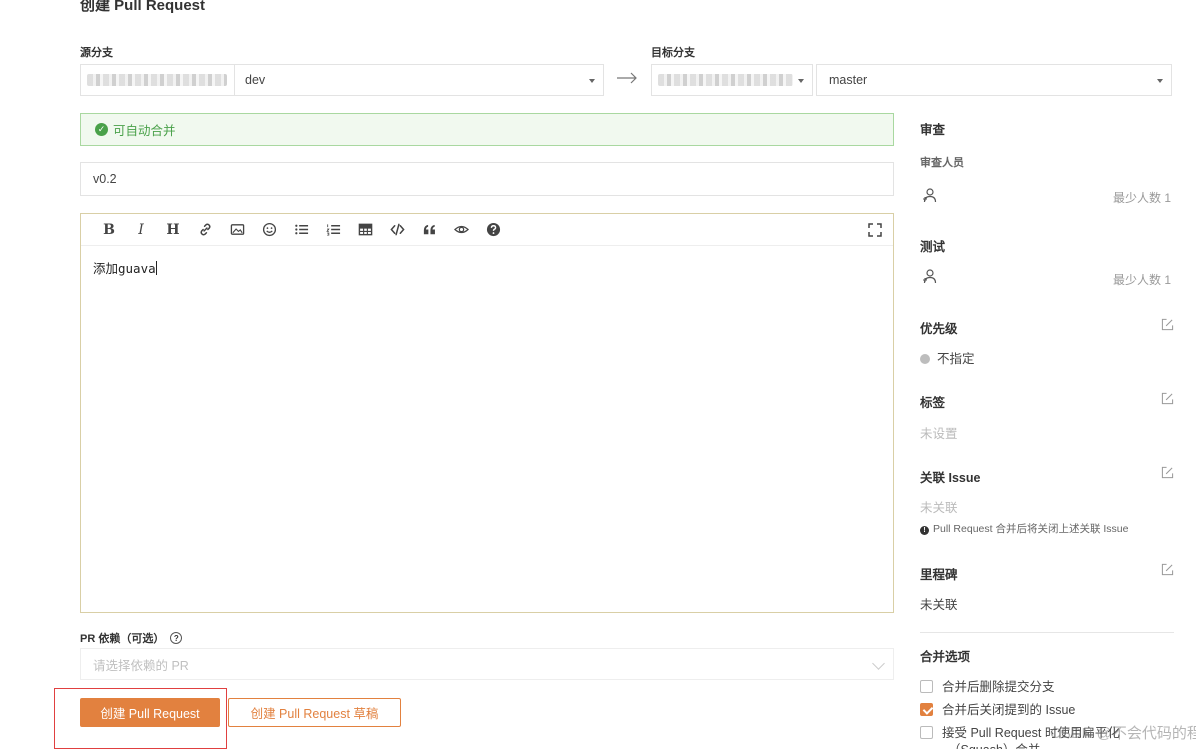  Describe the element at coordinates (1047, 632) in the screenshot. I see `sidebar-divider` at that location.